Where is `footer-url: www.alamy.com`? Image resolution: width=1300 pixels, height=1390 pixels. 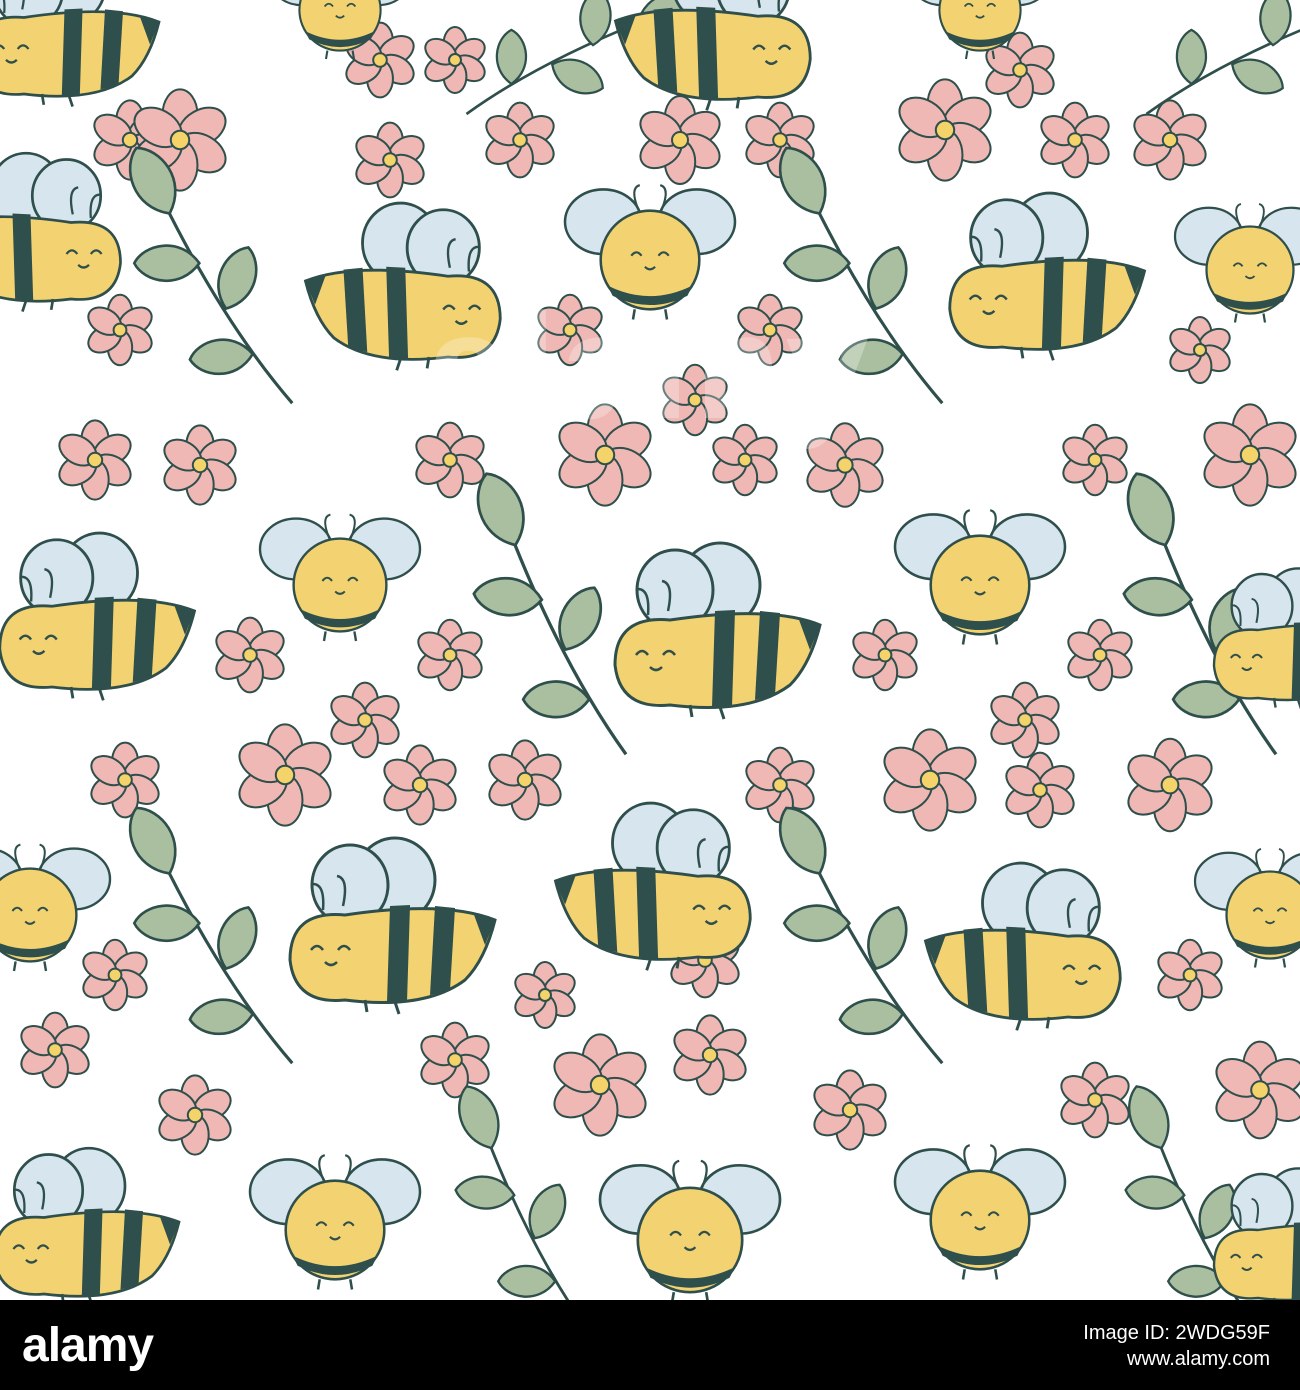 footer-url: www.alamy.com is located at coordinates (1198, 1359).